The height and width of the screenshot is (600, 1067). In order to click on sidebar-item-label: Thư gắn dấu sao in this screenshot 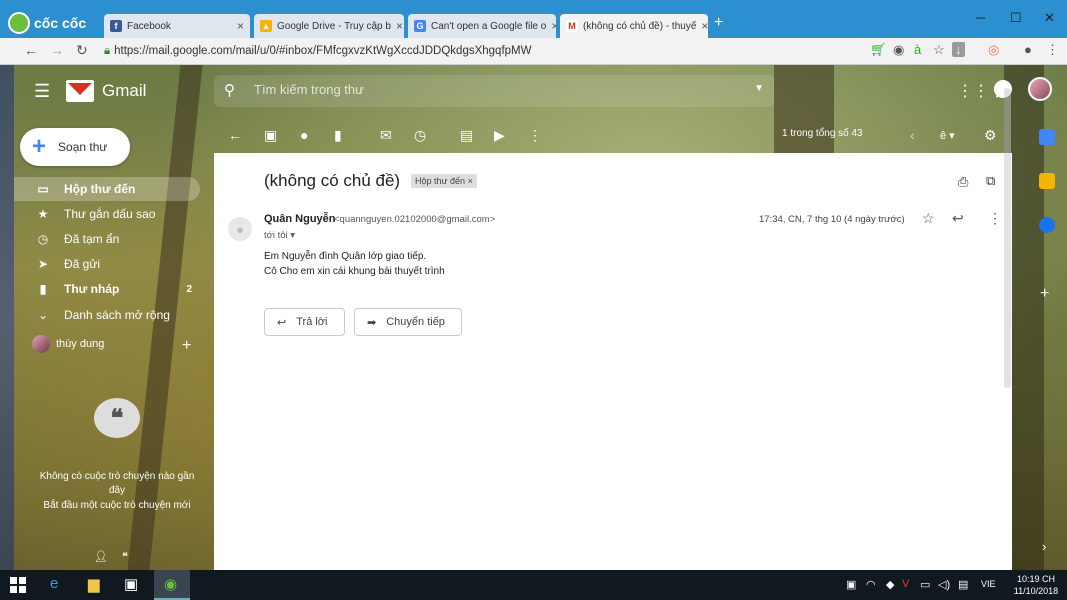, I will do `click(110, 214)`.